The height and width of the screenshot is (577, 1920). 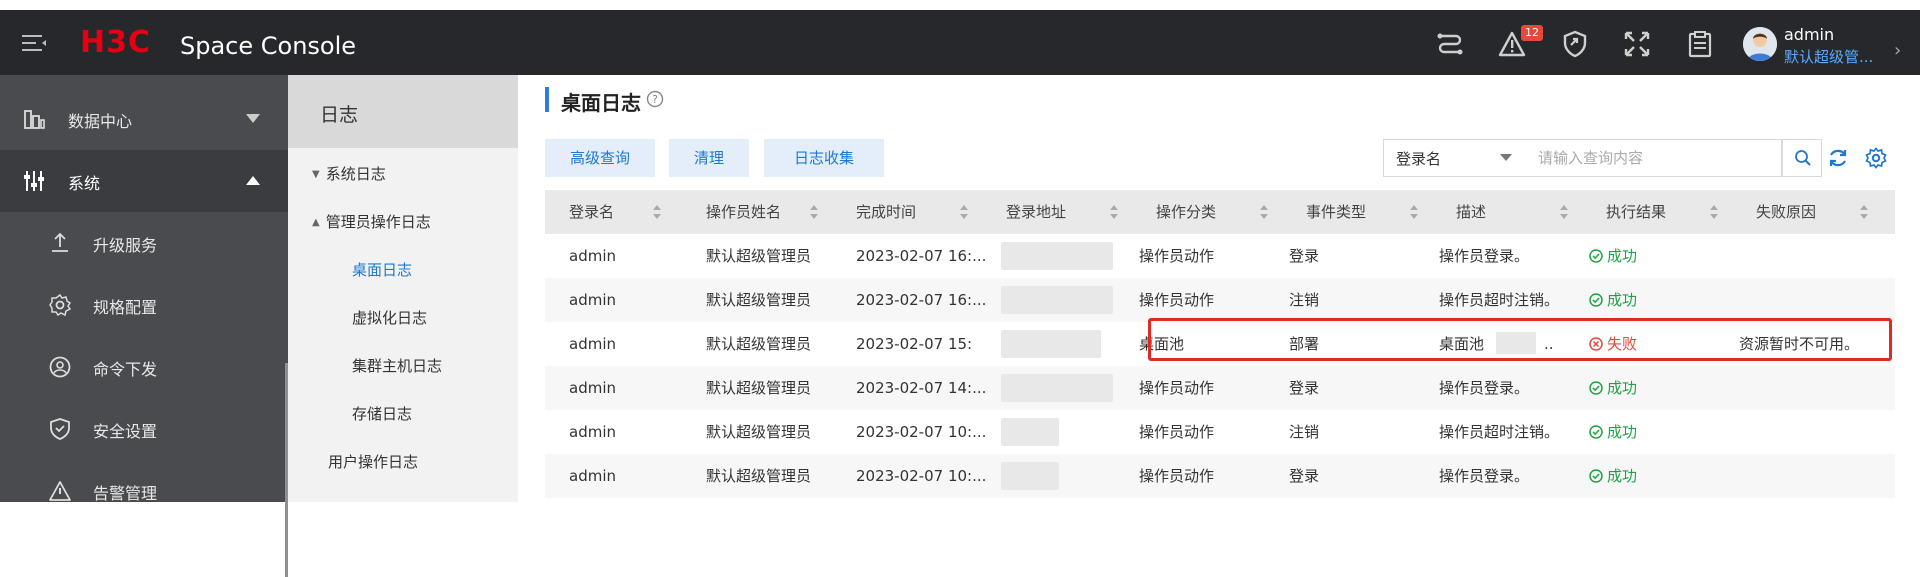 I want to click on search-icon, so click(x=1803, y=158).